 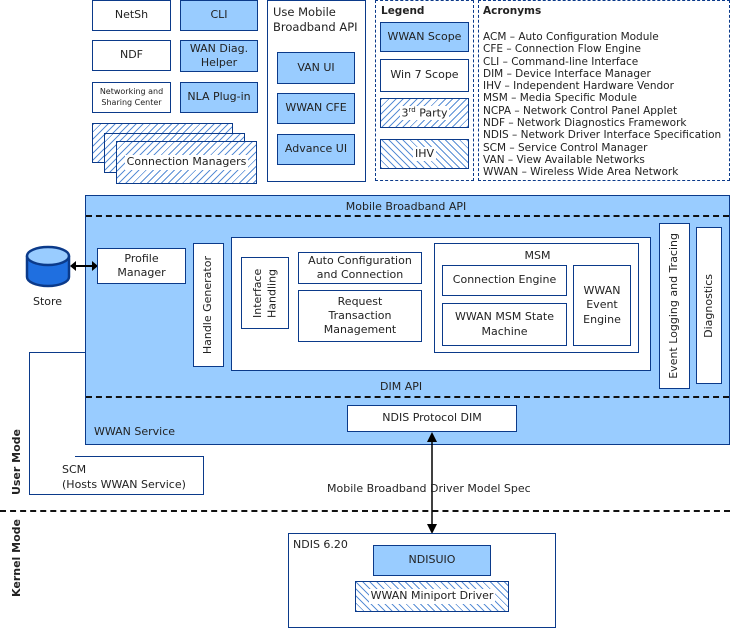 I want to click on request-transaction-box: Request Transaction Management, so click(x=360, y=316).